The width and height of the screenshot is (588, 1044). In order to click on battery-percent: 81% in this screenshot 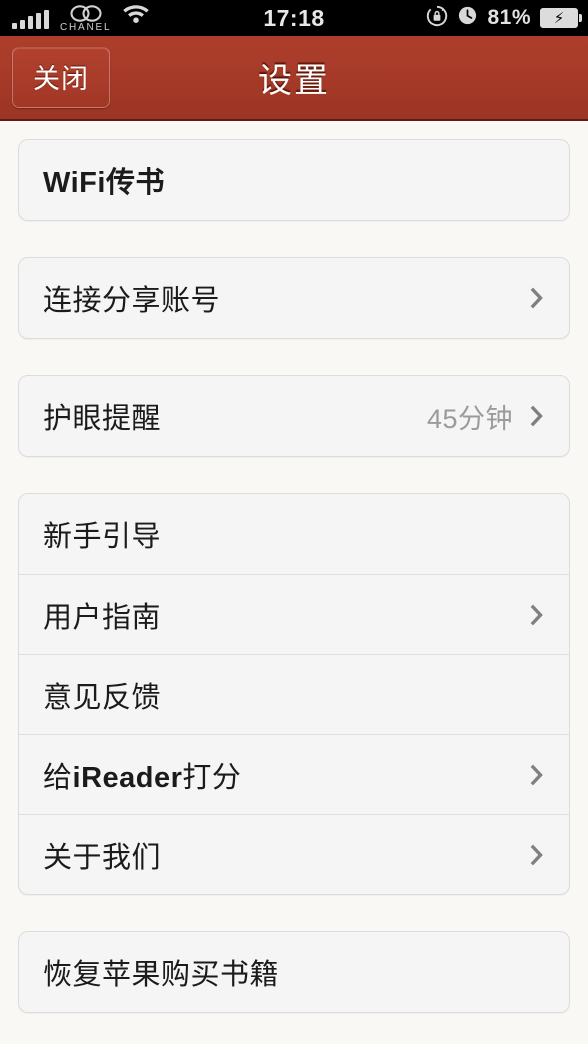, I will do `click(509, 17)`.